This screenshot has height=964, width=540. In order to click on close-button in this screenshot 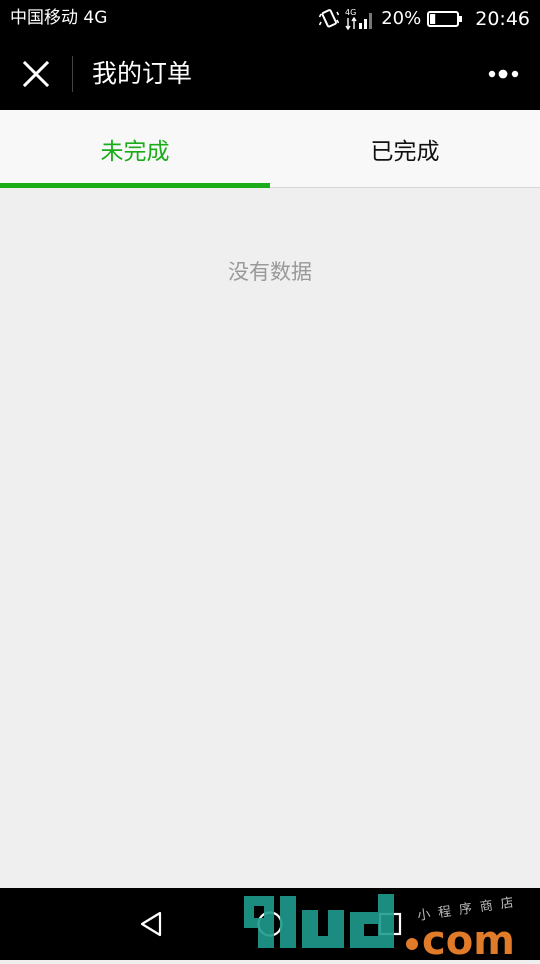, I will do `click(36, 74)`.